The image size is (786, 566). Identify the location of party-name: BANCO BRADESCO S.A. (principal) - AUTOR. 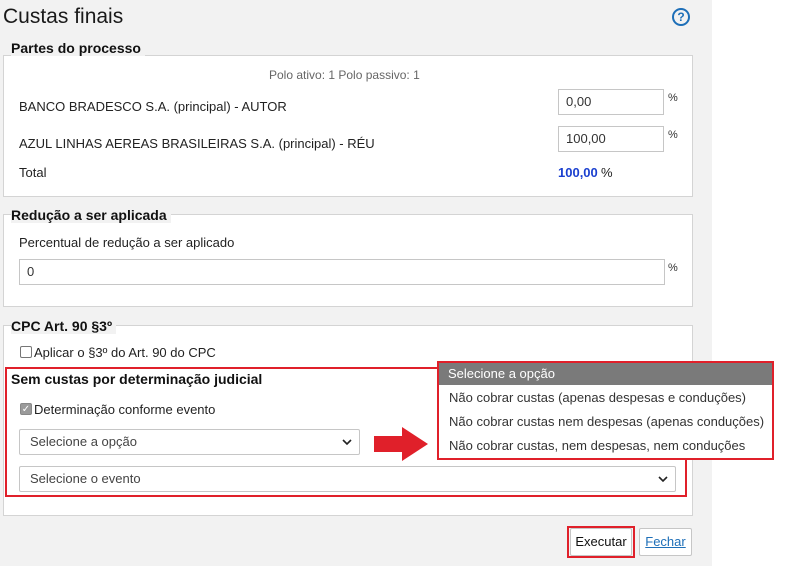
(153, 106).